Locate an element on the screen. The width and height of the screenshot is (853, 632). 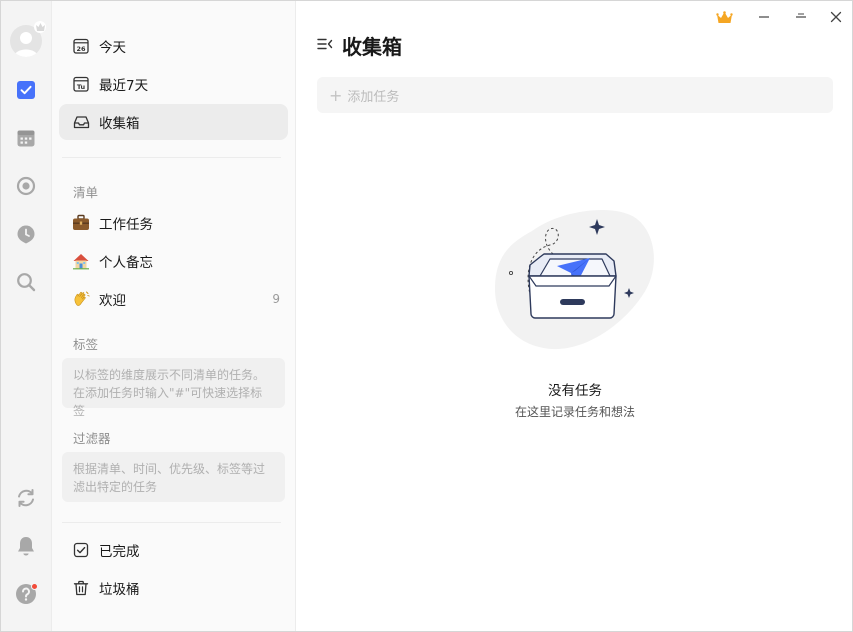
calendar-tu-icon: Tu is located at coordinates (81, 84).